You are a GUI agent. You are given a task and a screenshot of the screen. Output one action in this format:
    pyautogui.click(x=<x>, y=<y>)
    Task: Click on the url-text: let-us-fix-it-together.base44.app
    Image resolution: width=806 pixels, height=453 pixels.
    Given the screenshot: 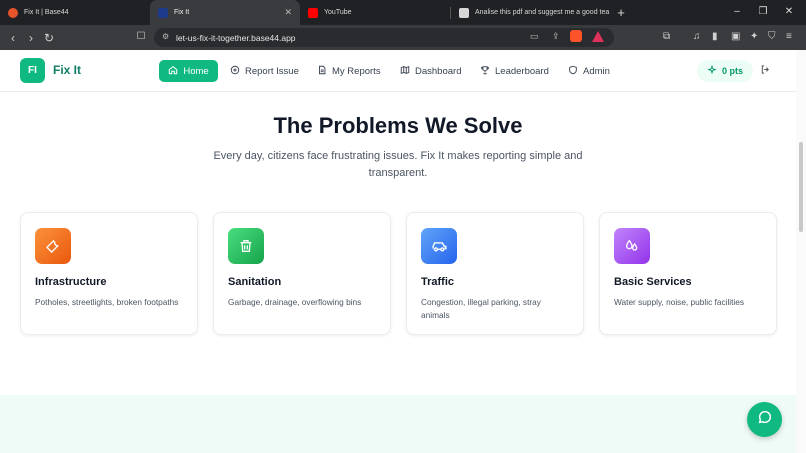 What is the action you would take?
    pyautogui.click(x=236, y=37)
    